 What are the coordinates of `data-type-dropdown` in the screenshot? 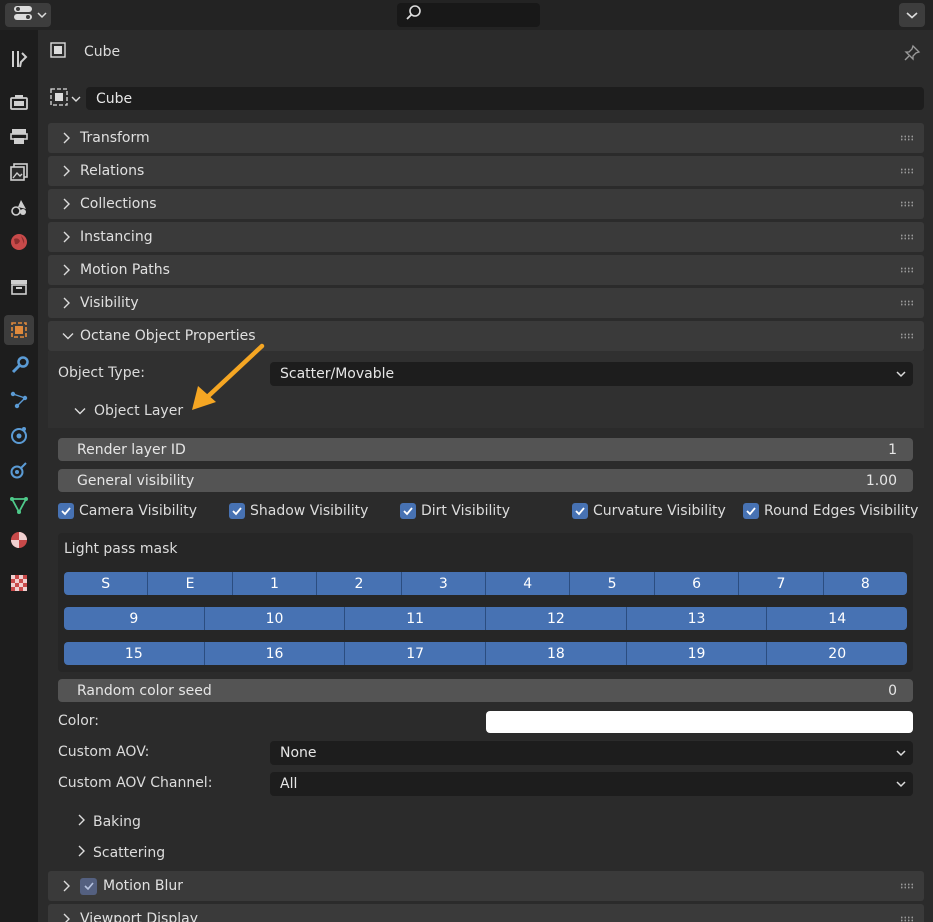 It's located at (67, 98).